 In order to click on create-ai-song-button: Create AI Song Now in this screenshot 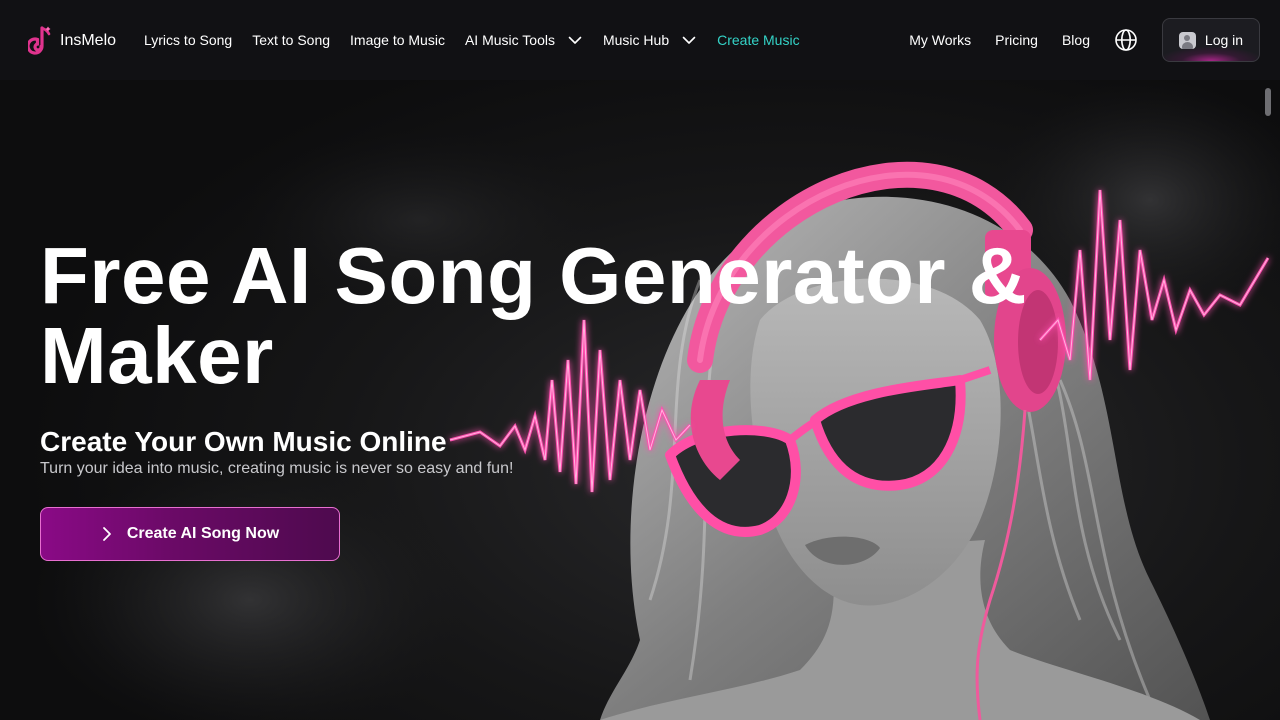, I will do `click(190, 534)`.